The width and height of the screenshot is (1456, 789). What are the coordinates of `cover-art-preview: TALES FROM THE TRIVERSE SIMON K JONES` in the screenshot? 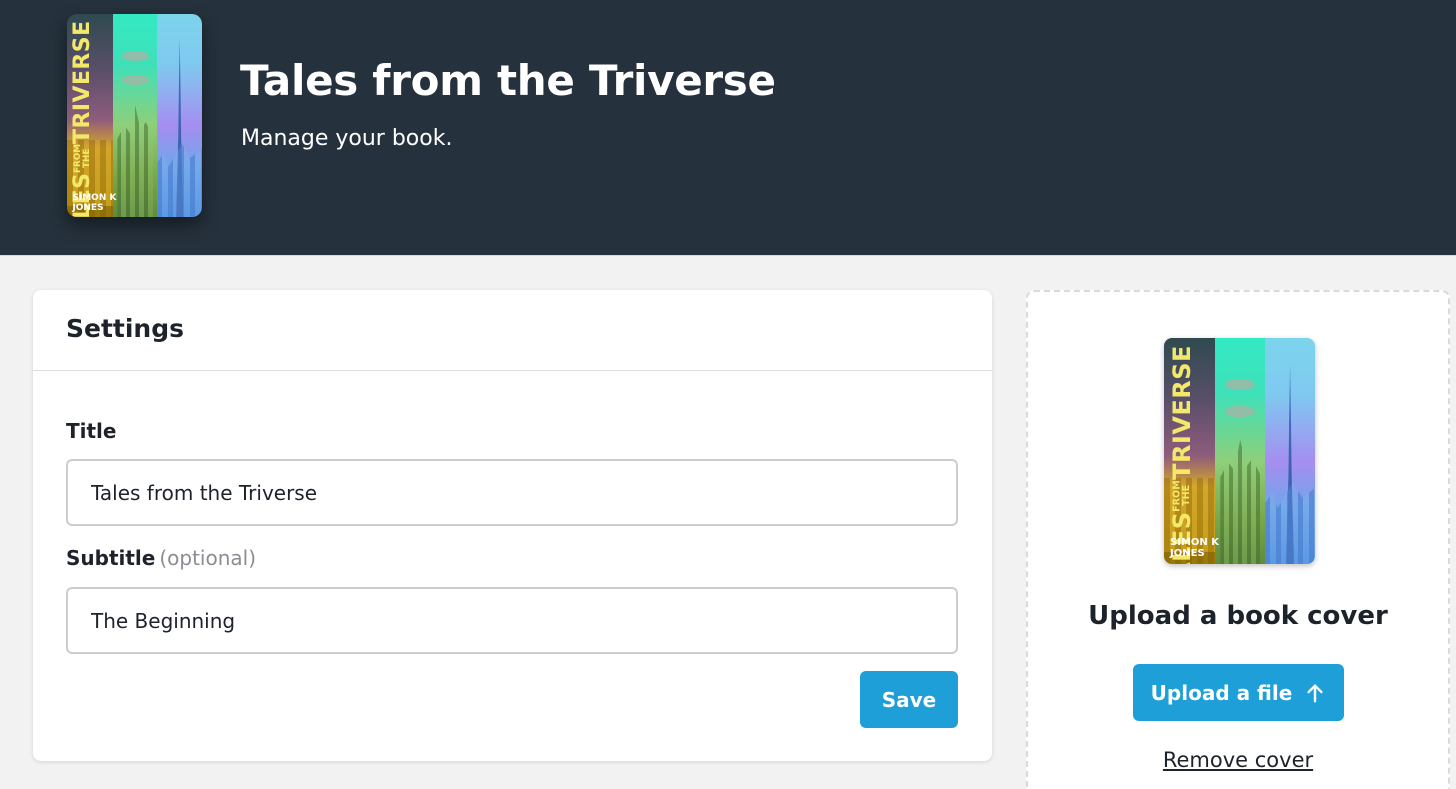 It's located at (1239, 451).